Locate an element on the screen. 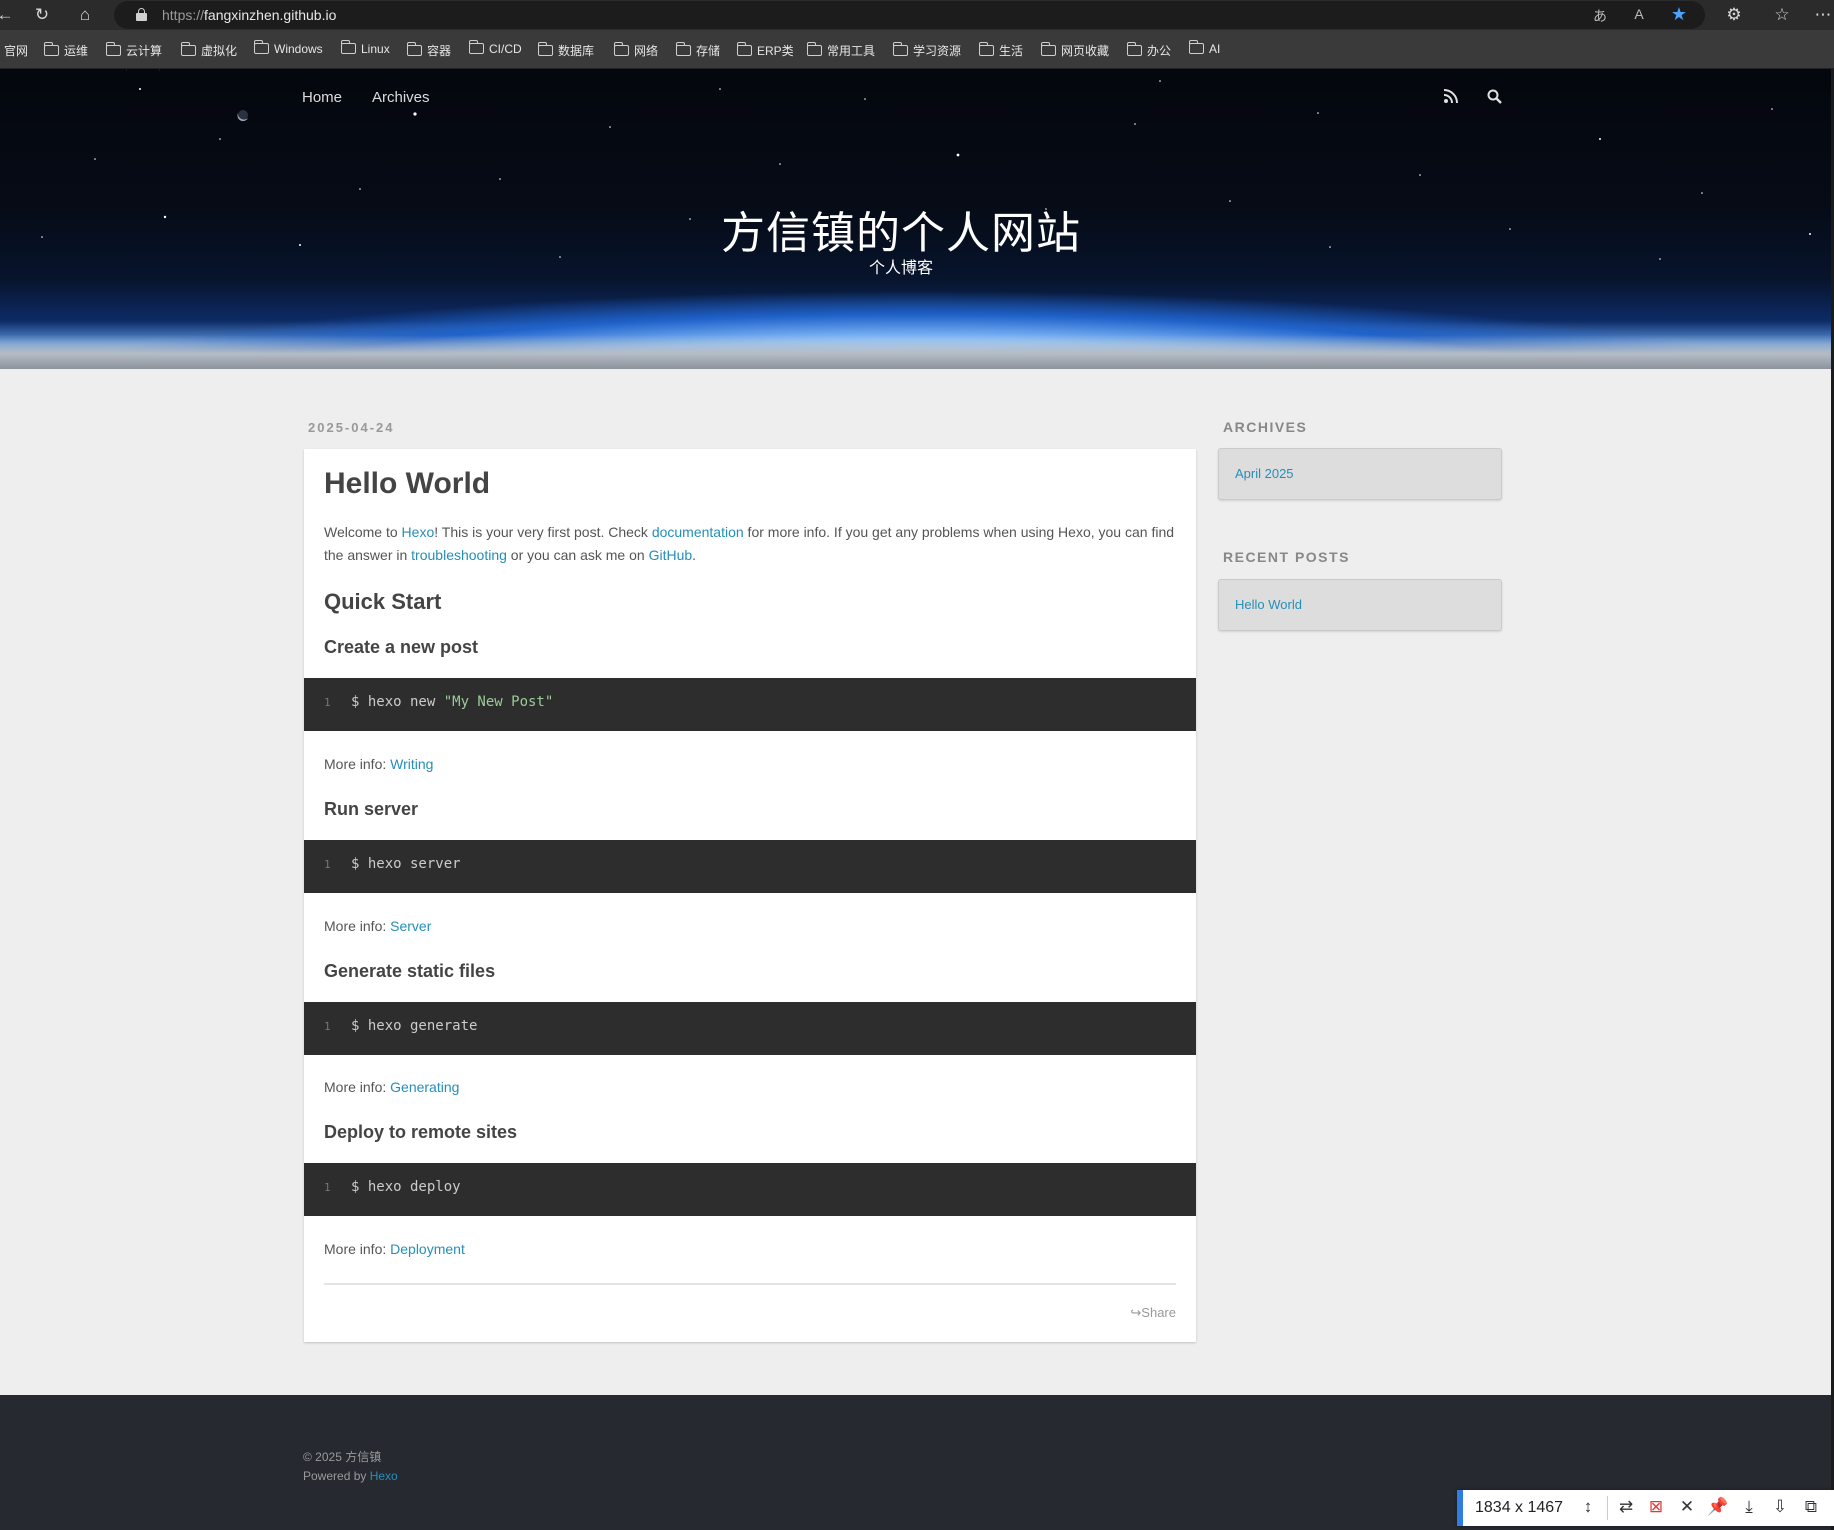 The width and height of the screenshot is (1834, 1530). address-bar: https://fangxinzhen.github.io あ A ★ is located at coordinates (909, 15).